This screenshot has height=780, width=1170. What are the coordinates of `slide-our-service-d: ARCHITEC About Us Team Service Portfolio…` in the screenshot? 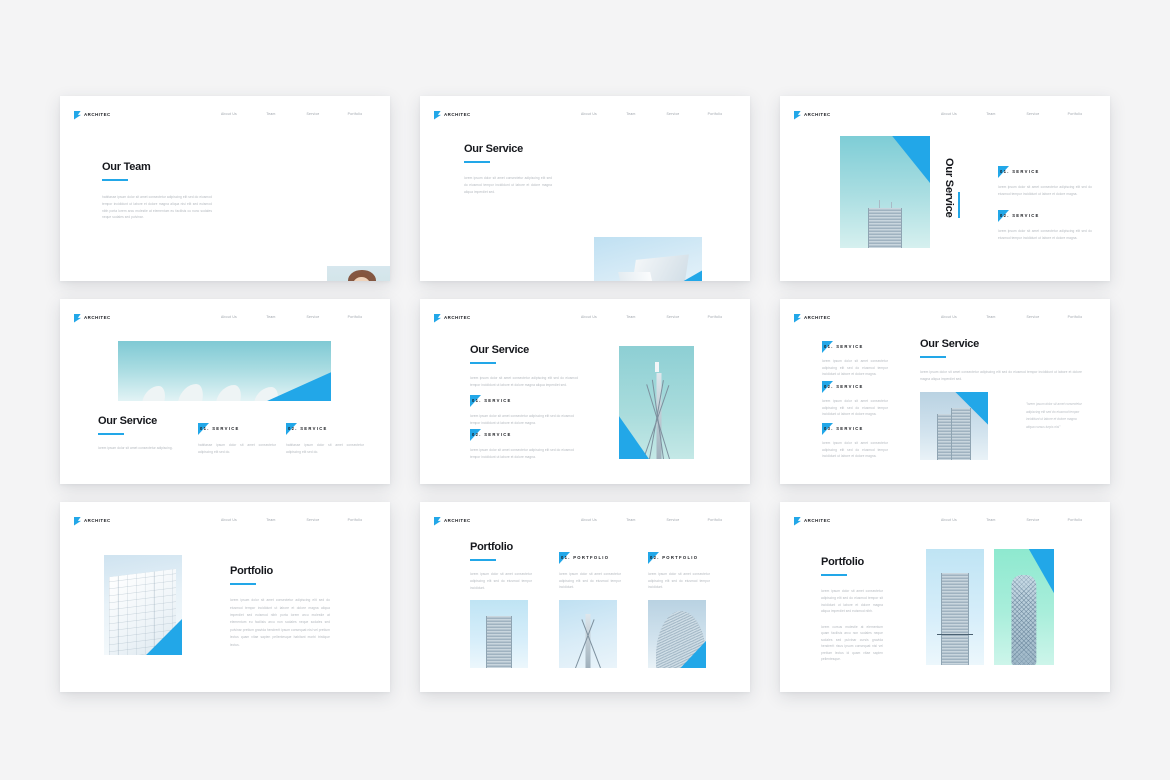 It's located at (585, 391).